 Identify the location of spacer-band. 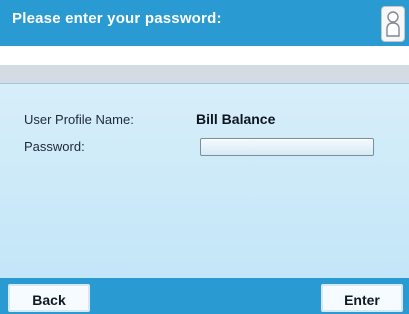
(204, 55).